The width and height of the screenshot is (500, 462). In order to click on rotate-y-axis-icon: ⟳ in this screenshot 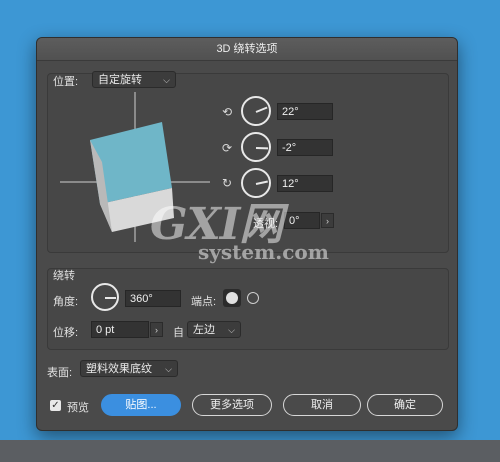, I will do `click(227, 148)`.